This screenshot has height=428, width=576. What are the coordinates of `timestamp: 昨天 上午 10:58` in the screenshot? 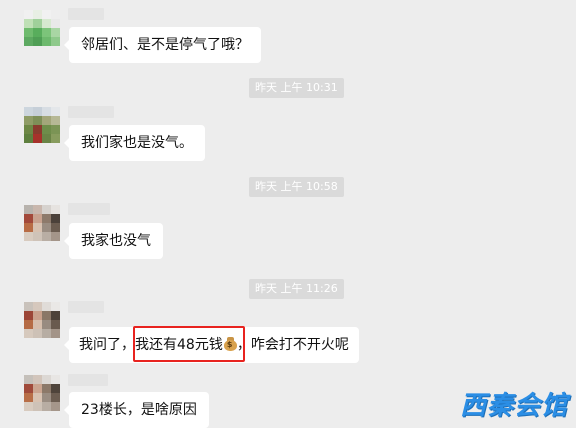 It's located at (296, 187).